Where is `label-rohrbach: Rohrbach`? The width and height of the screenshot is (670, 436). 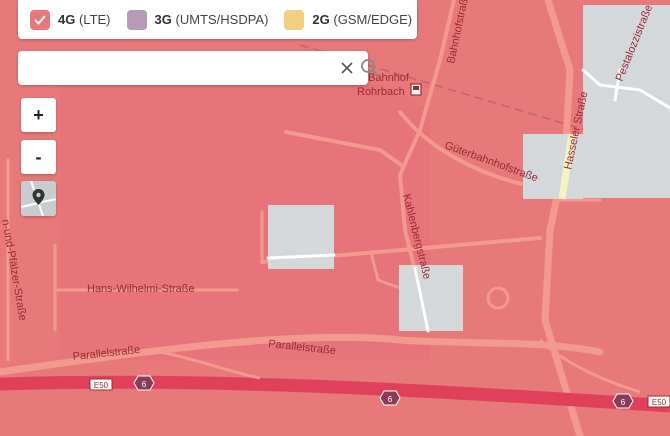 label-rohrbach: Rohrbach is located at coordinates (381, 92).